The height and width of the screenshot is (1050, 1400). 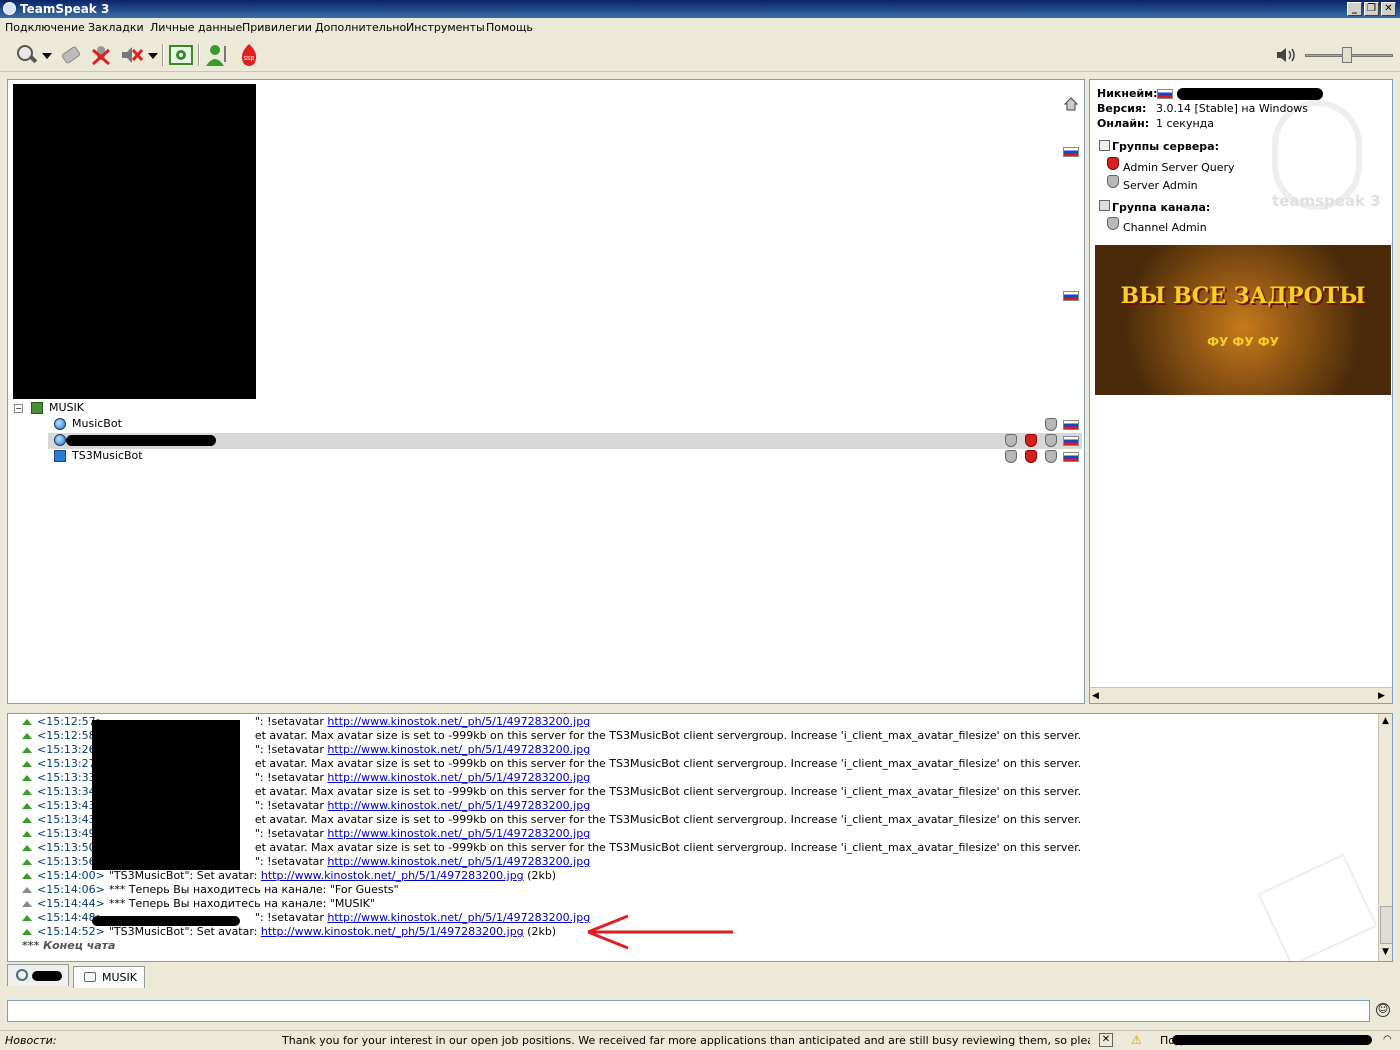 I want to click on client-ts3musicbot: TS3MusicBot, so click(x=254, y=457).